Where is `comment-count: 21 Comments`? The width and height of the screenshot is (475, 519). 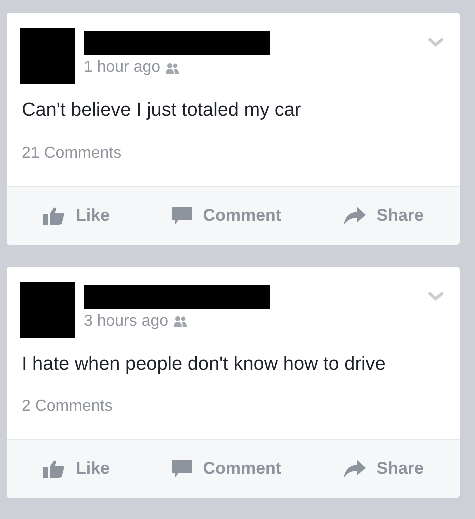 comment-count: 21 Comments is located at coordinates (72, 154).